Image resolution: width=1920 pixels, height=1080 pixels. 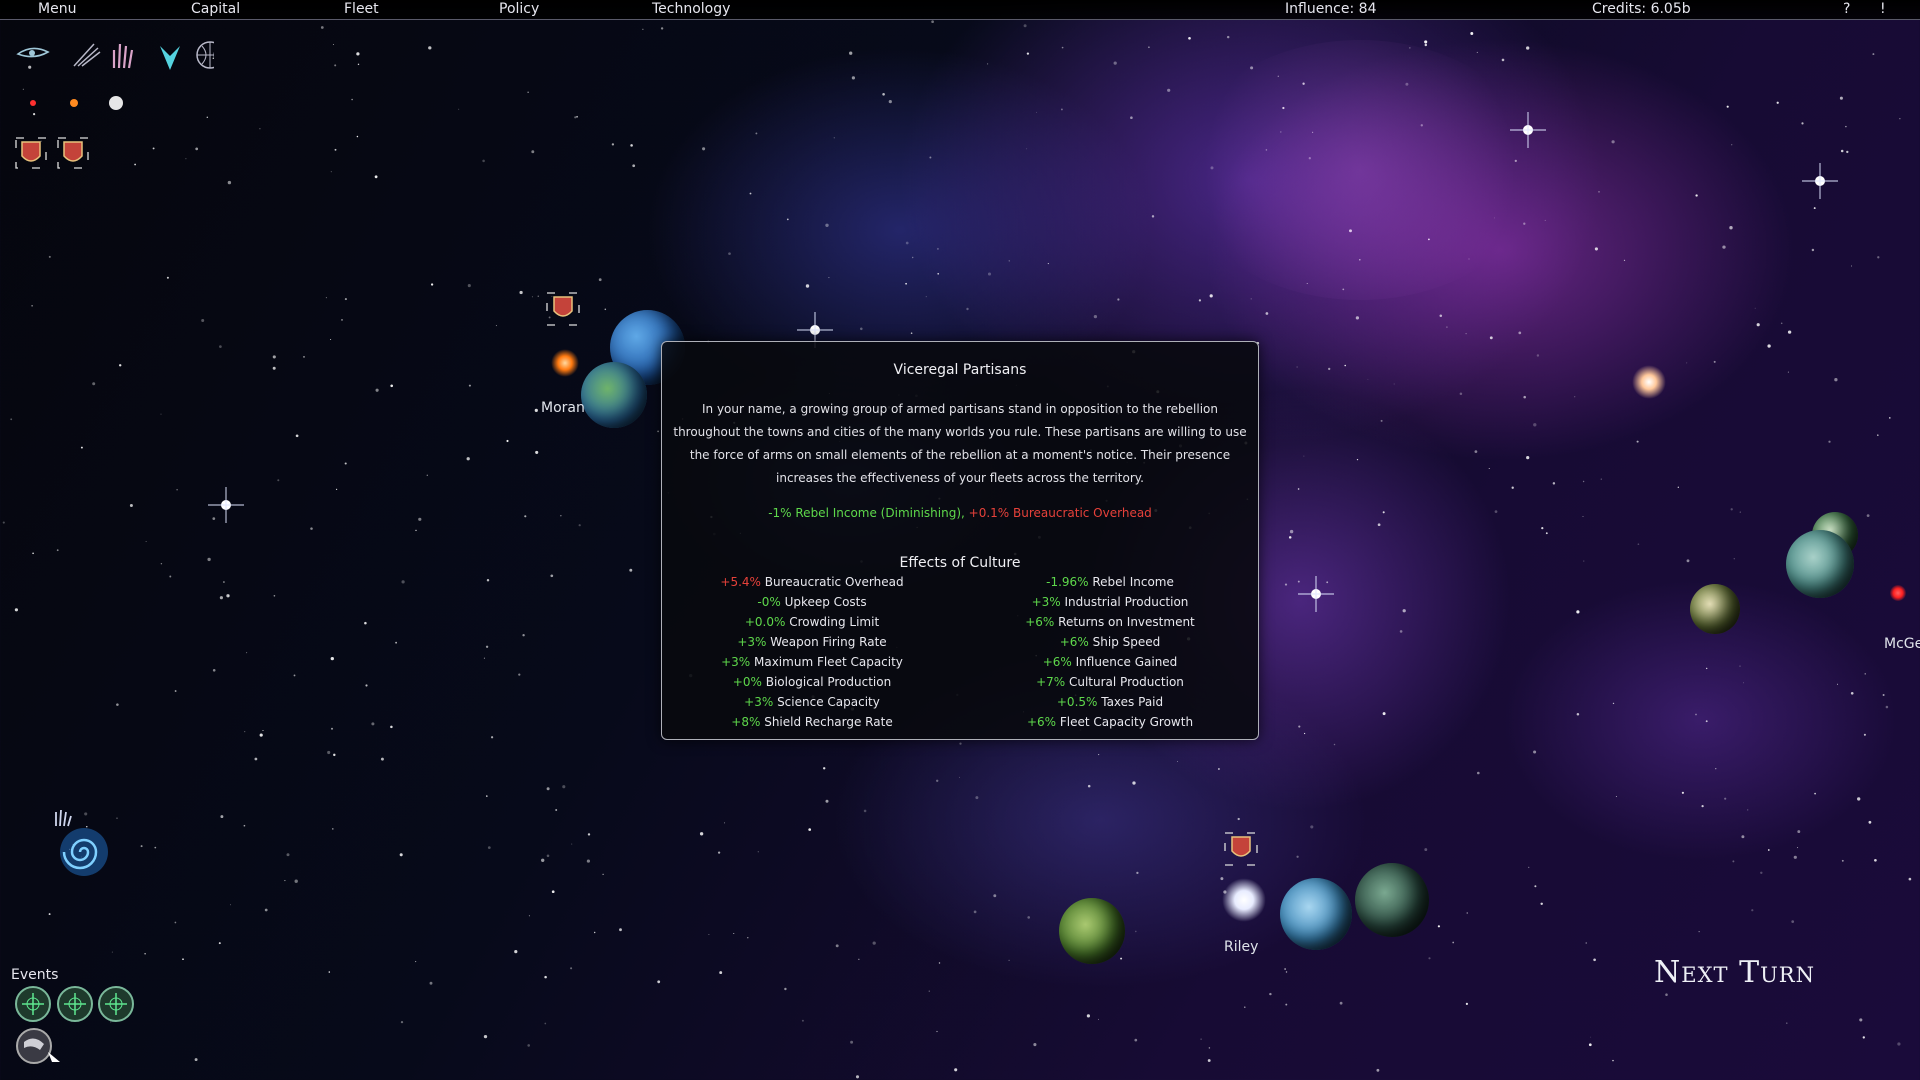 I want to click on capital-button: Capital, so click(x=215, y=9).